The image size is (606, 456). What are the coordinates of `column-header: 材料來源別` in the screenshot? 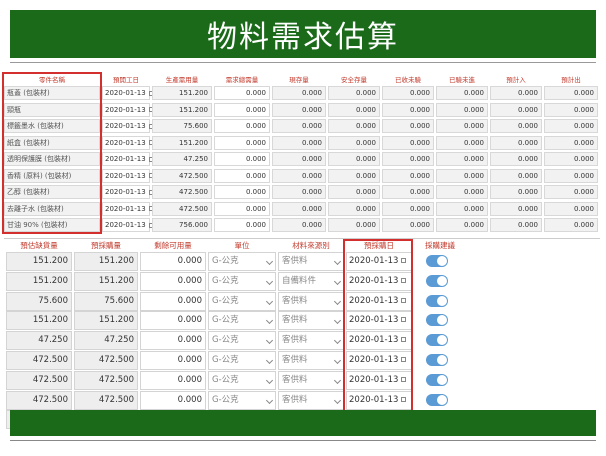 It's located at (311, 245).